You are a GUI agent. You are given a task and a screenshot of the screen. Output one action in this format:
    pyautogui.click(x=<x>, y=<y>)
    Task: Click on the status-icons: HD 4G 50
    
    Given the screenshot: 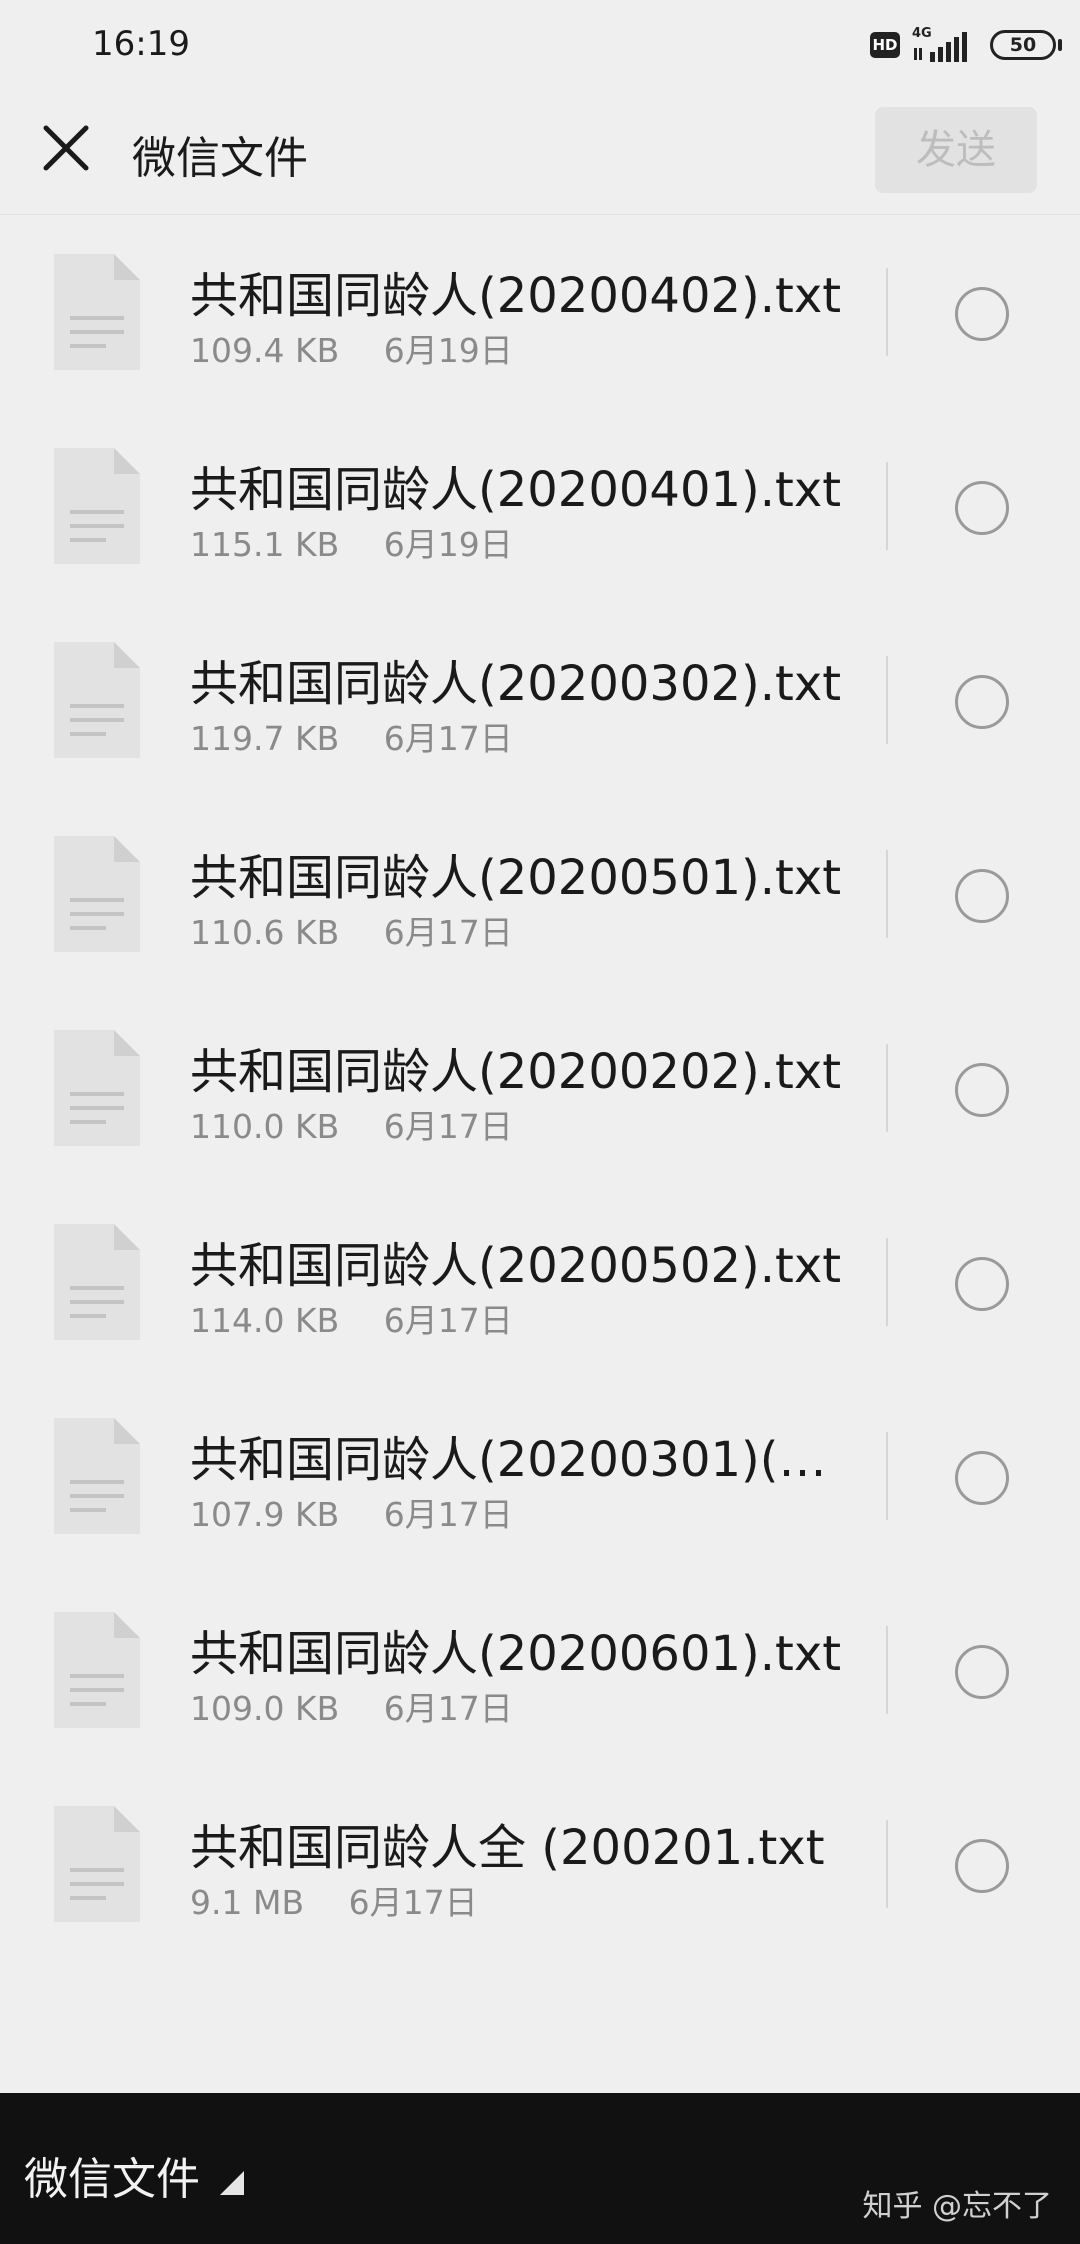 What is the action you would take?
    pyautogui.click(x=960, y=46)
    